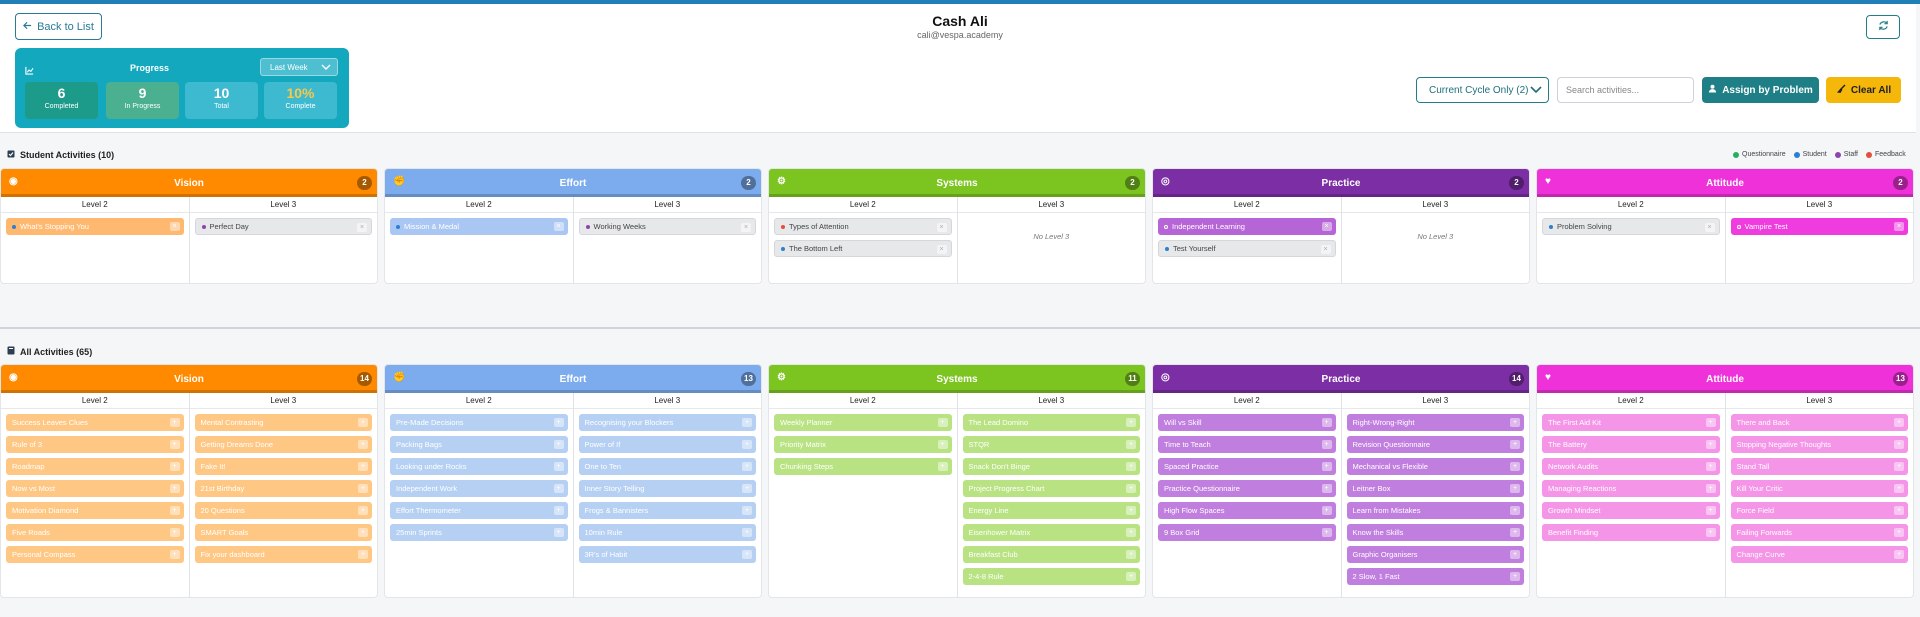 The image size is (1920, 617). I want to click on activity-pill: Learn from Mistakes +, so click(1435, 510).